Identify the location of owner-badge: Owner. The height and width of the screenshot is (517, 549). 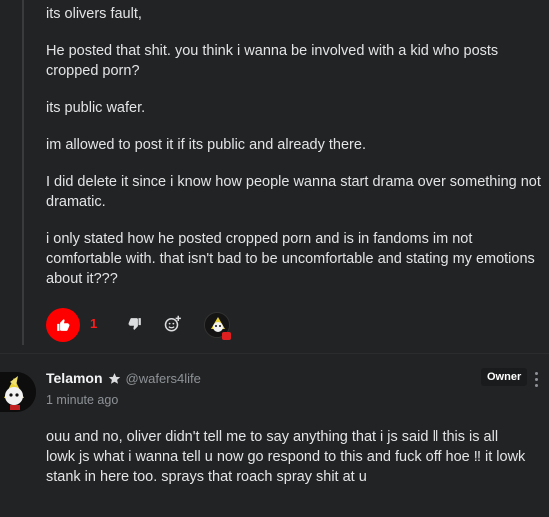
(504, 377).